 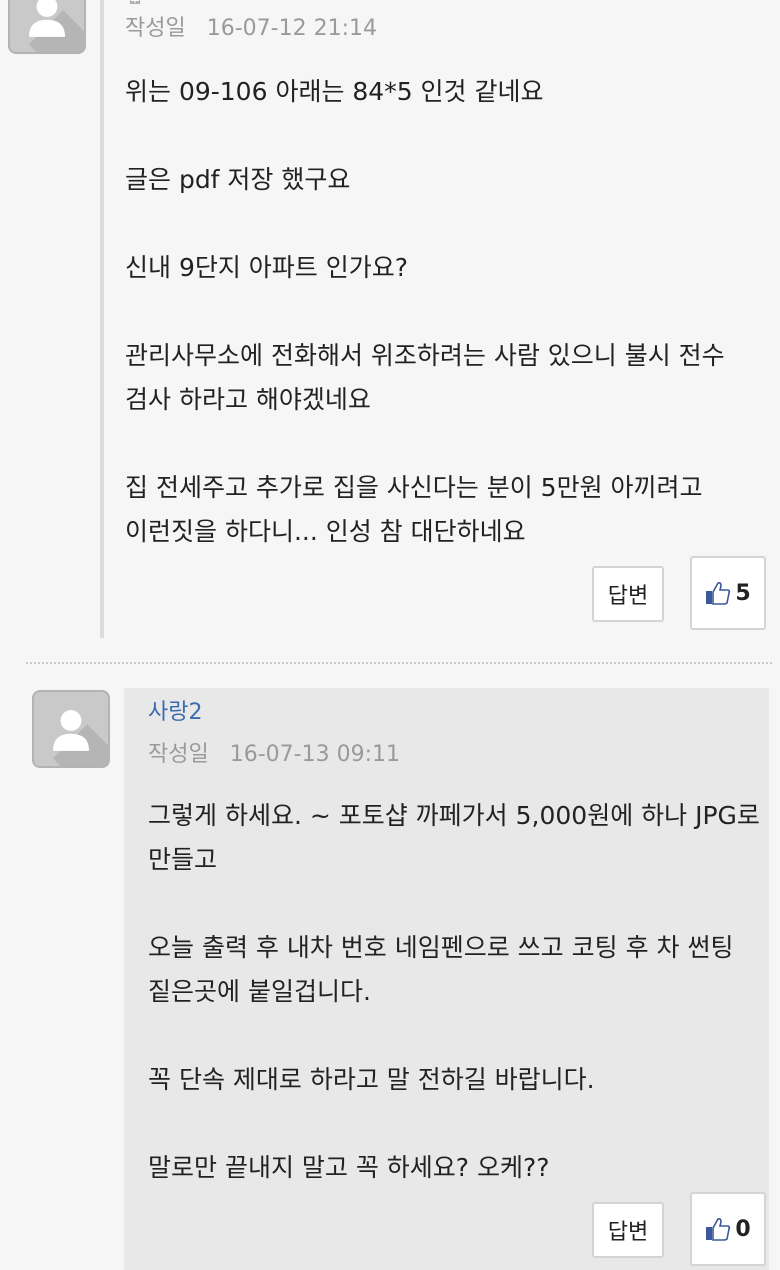 What do you see at coordinates (175, 710) in the screenshot?
I see `comment-author: 사랑2` at bounding box center [175, 710].